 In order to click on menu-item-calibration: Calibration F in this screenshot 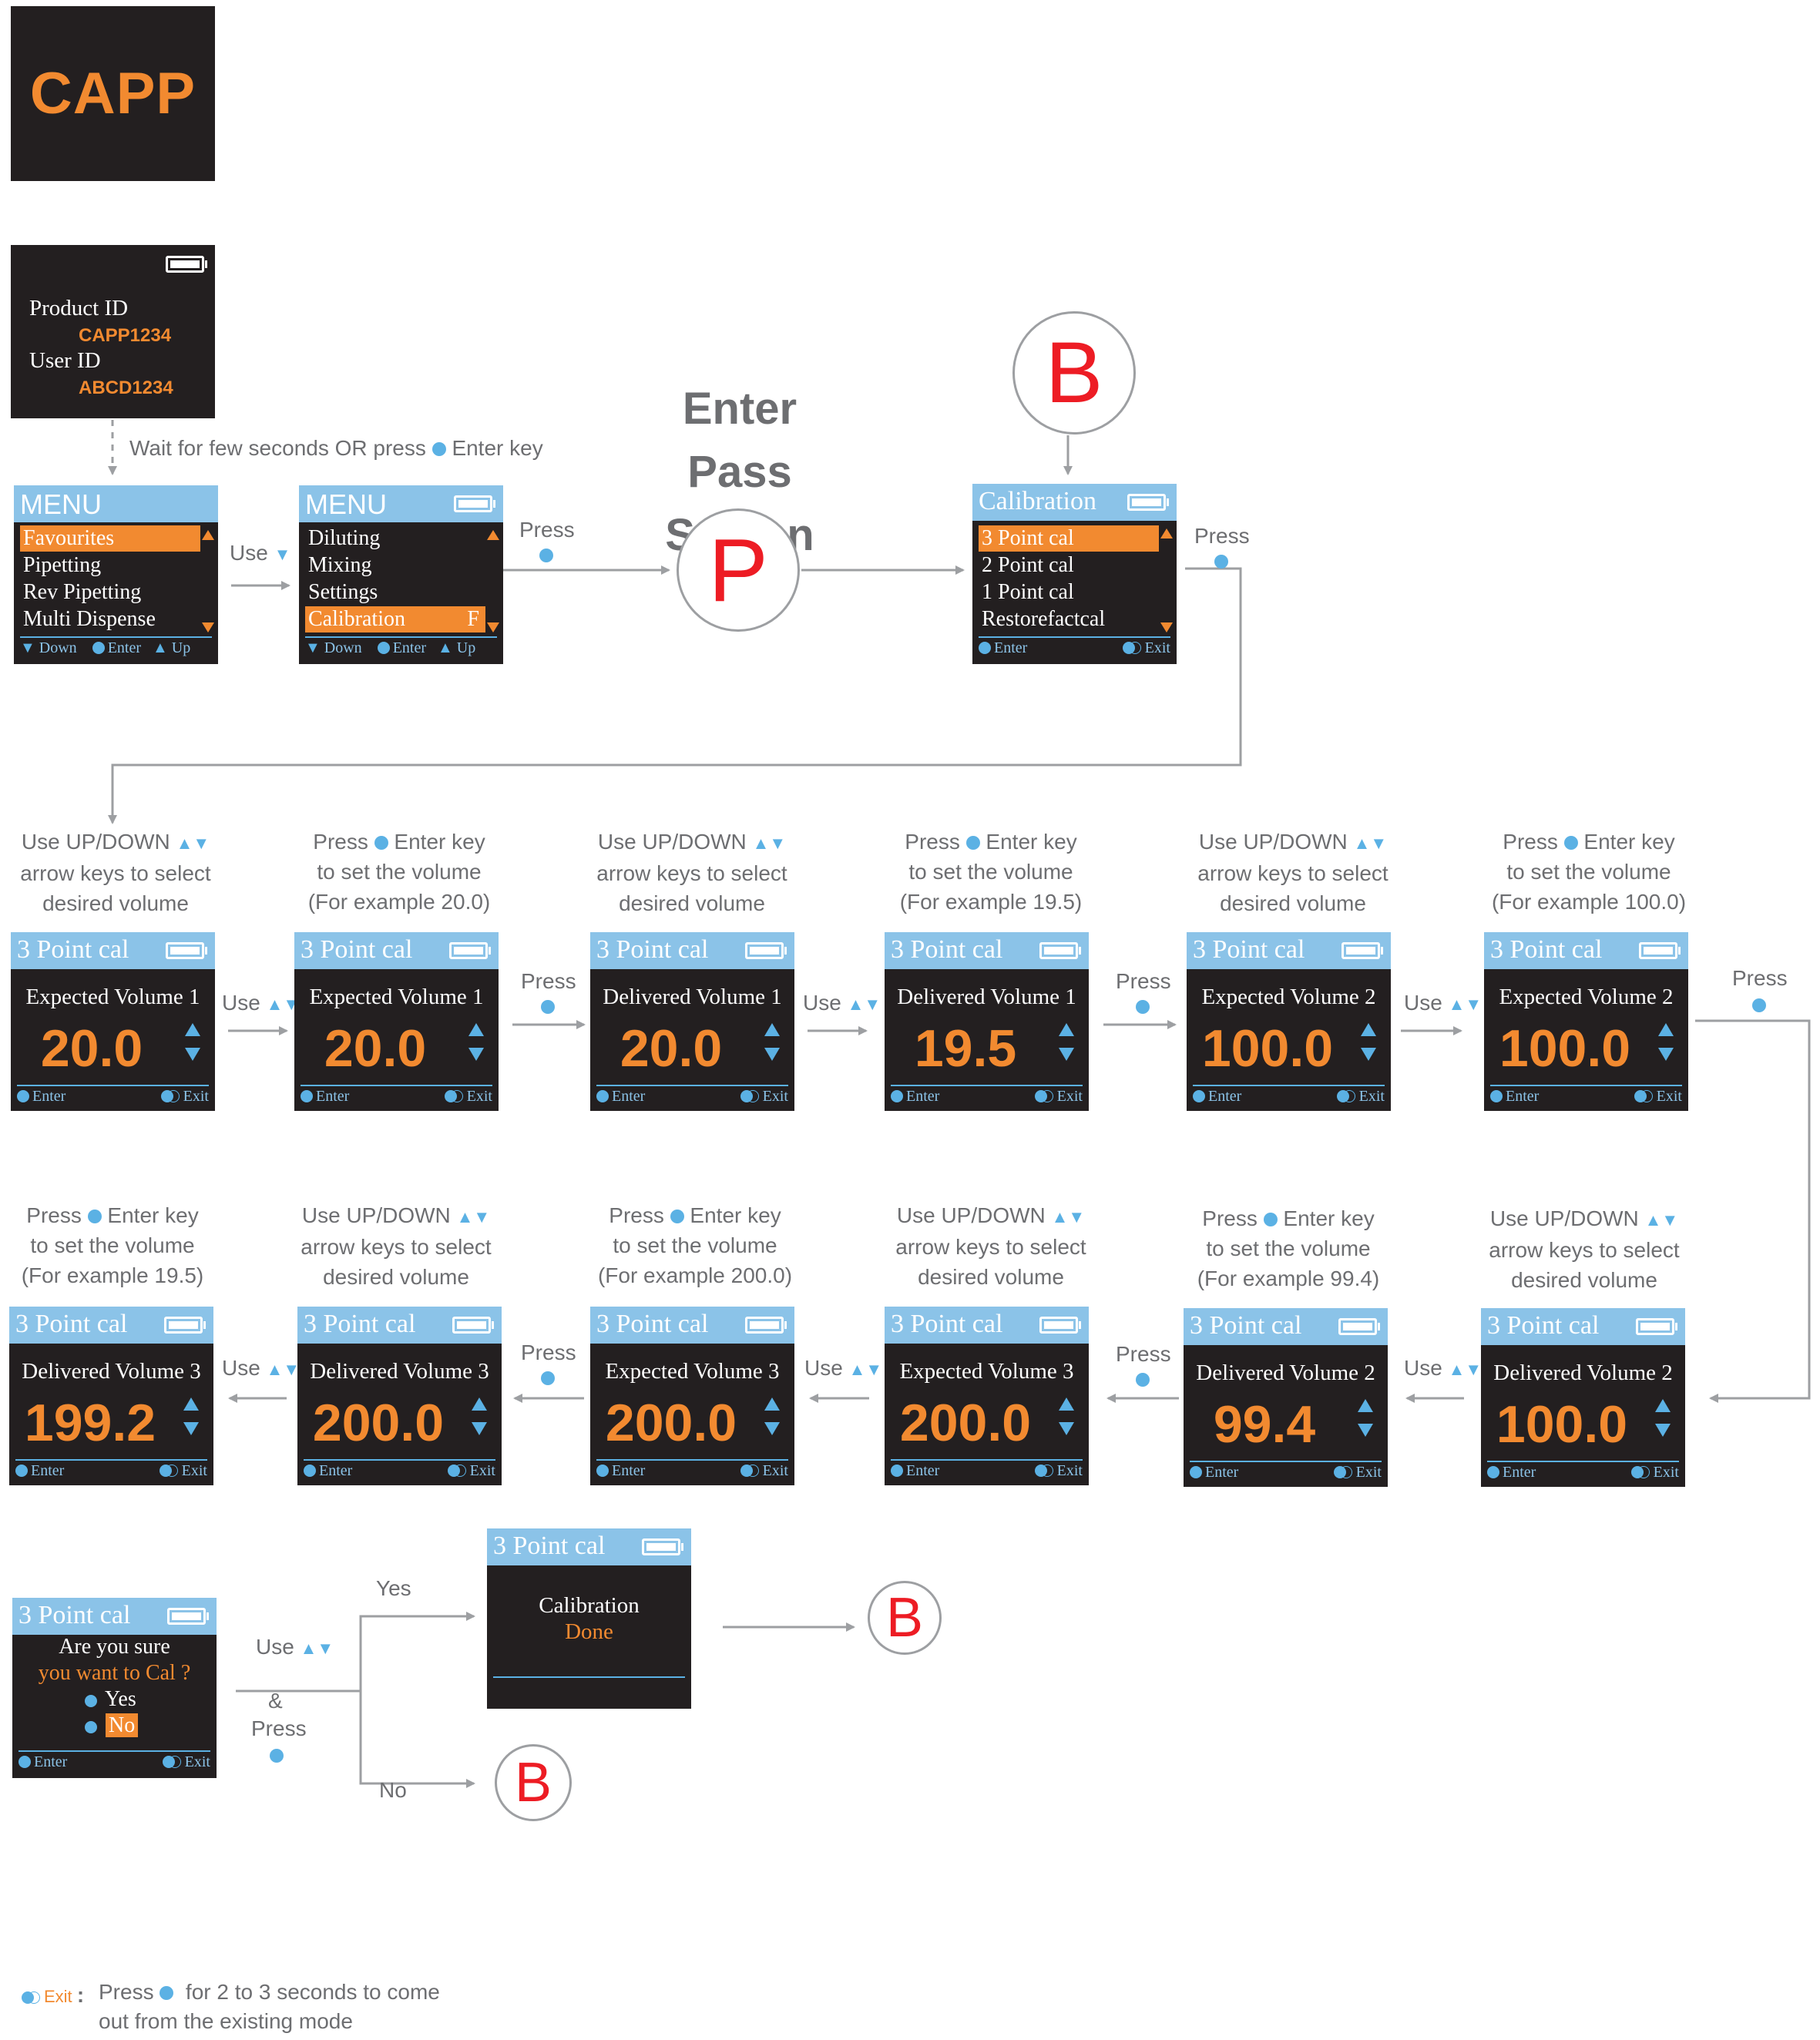, I will do `click(395, 619)`.